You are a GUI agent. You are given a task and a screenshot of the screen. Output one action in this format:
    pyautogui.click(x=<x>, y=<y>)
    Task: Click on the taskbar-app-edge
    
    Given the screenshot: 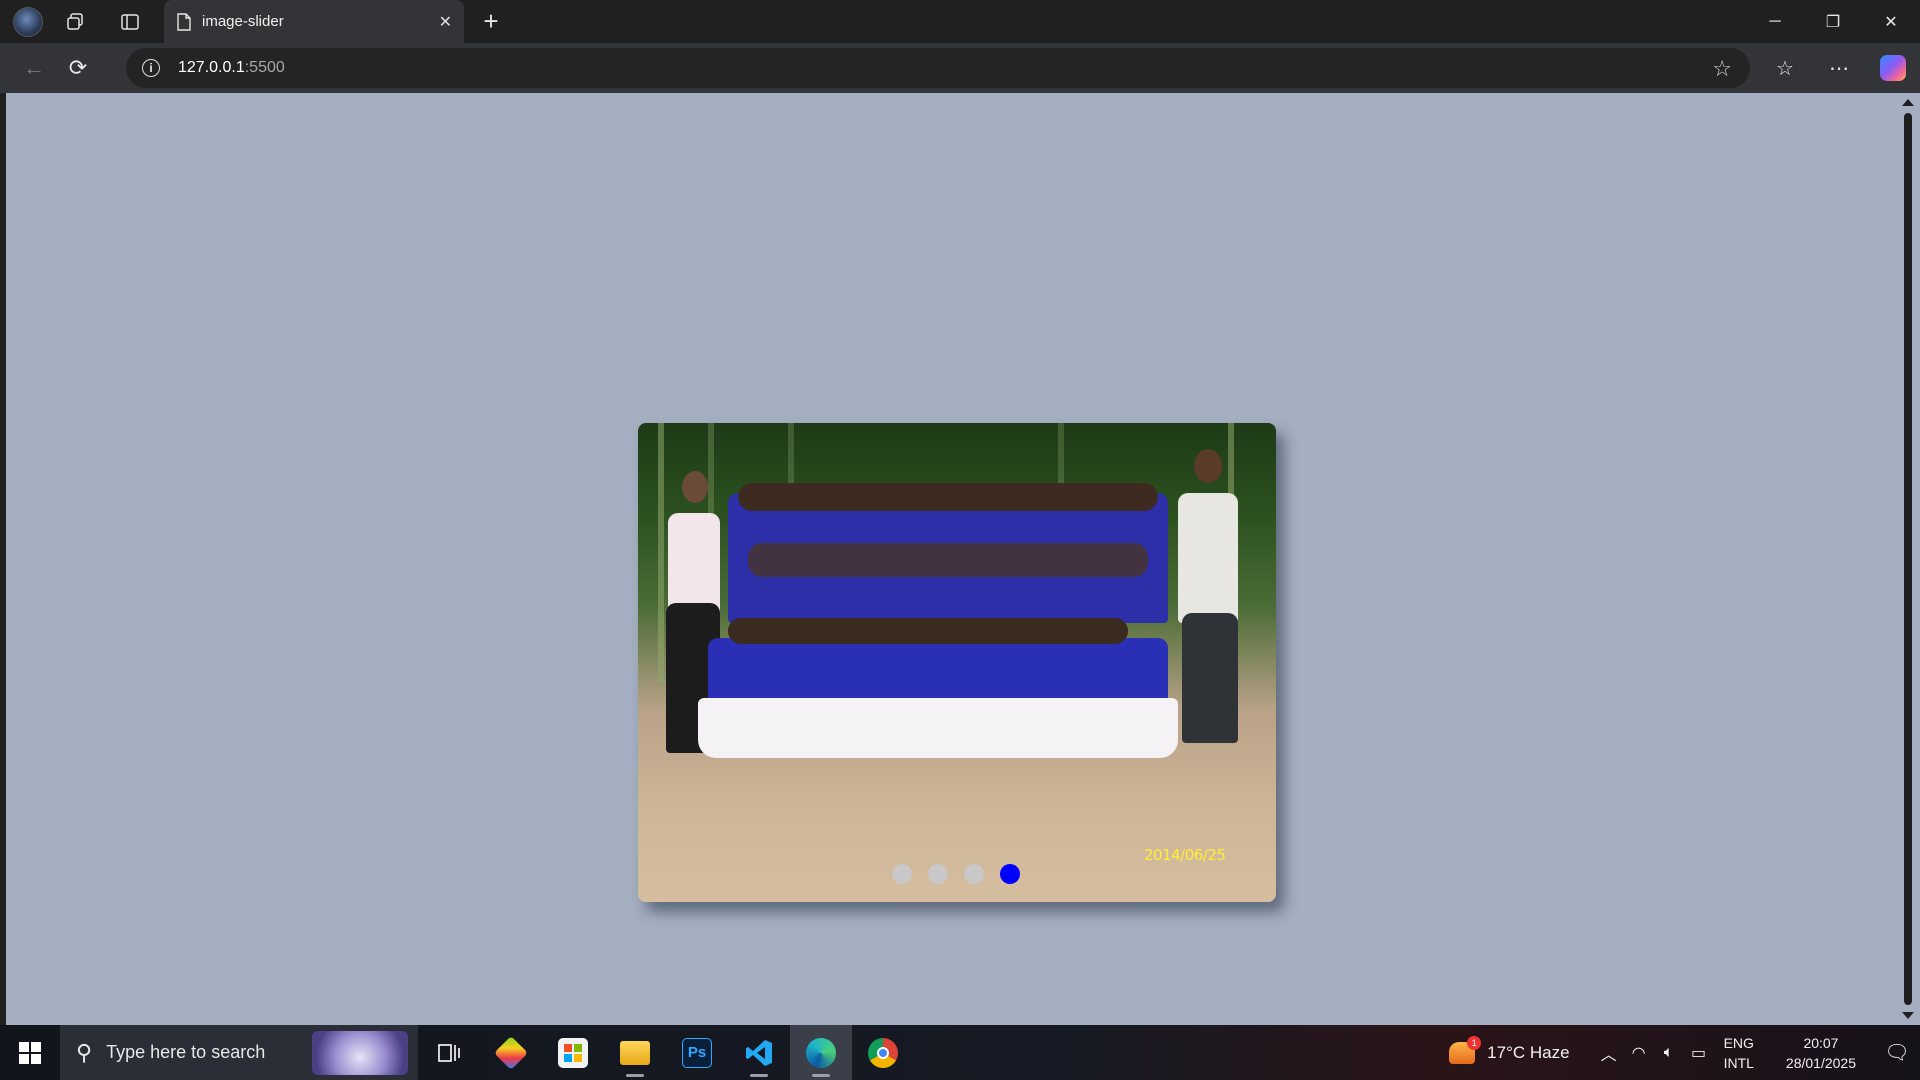 What is the action you would take?
    pyautogui.click(x=821, y=1052)
    